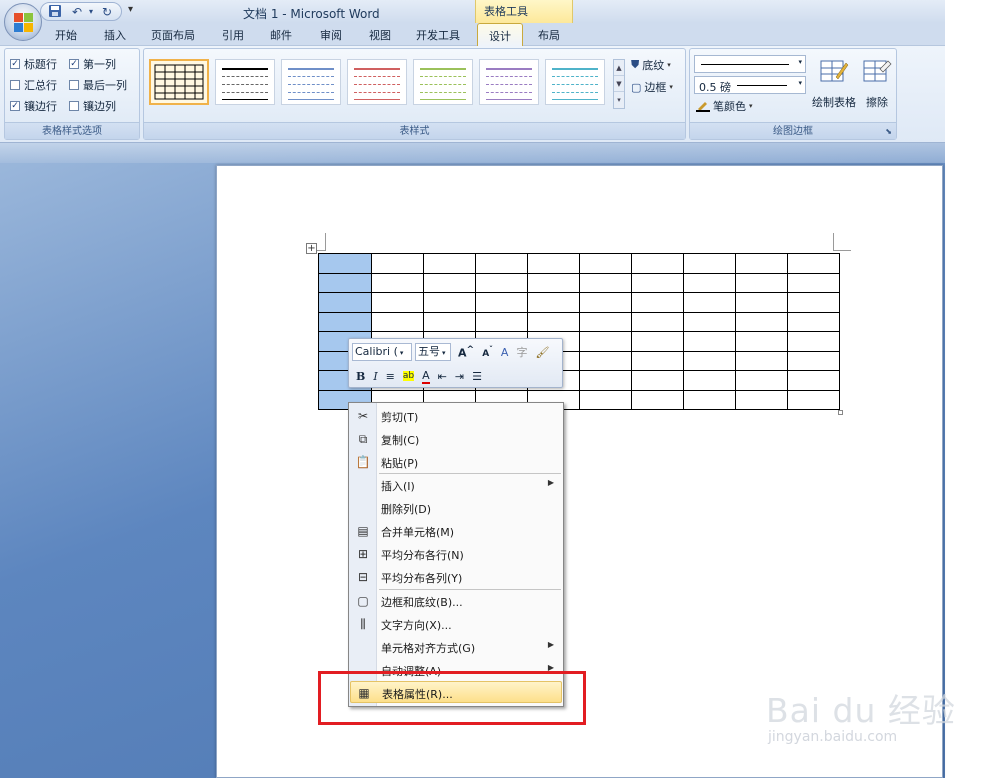  Describe the element at coordinates (456, 647) in the screenshot. I see `context-menu-item: 单元格对齐方式(G) ▶` at that location.